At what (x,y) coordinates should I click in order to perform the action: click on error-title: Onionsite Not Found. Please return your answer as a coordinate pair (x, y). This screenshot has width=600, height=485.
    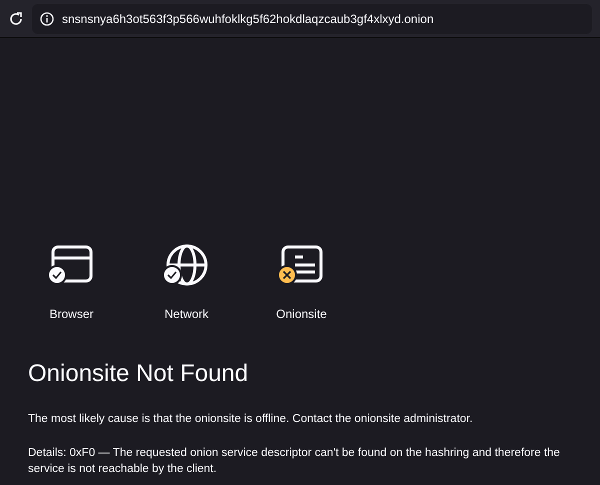
    Looking at the image, I should click on (139, 374).